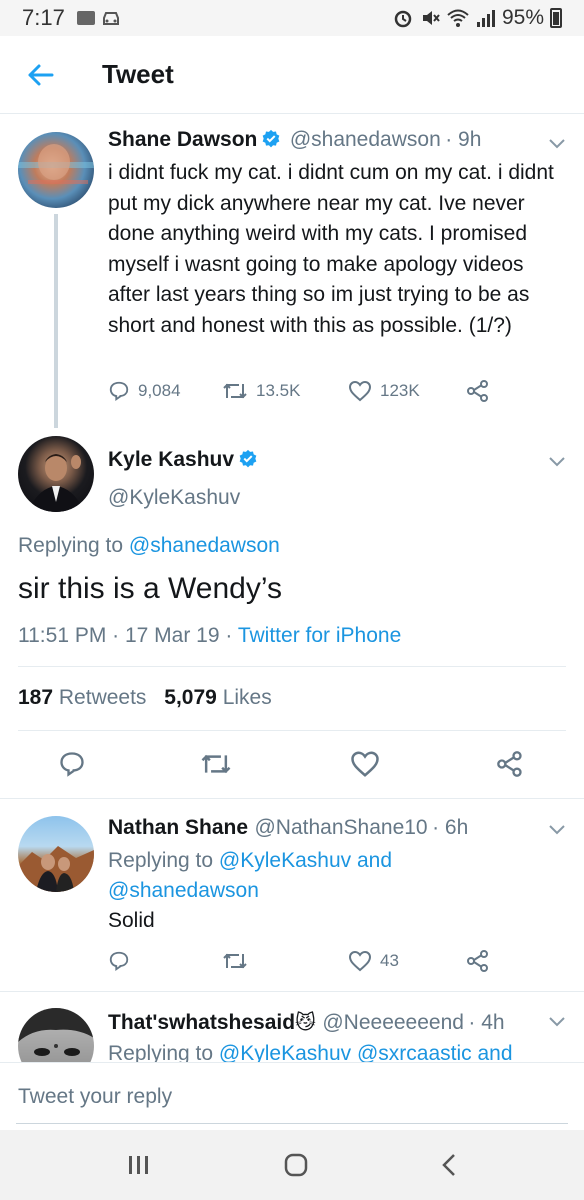 The width and height of the screenshot is (584, 1200). What do you see at coordinates (292, 75) in the screenshot?
I see `top-app-bar: Tweet` at bounding box center [292, 75].